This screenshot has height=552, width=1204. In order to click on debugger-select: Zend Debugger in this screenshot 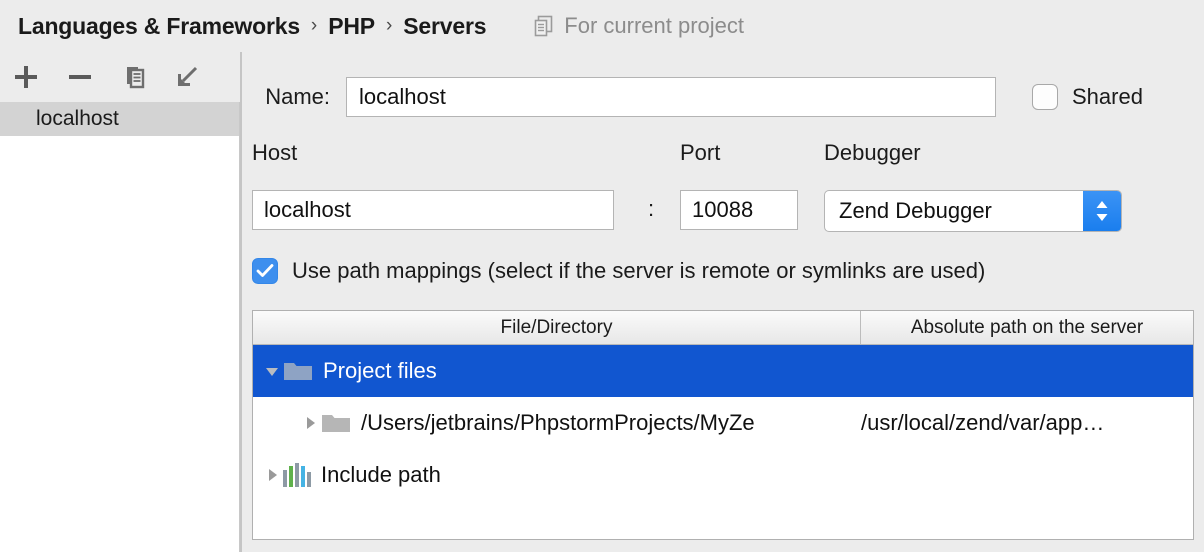, I will do `click(973, 211)`.